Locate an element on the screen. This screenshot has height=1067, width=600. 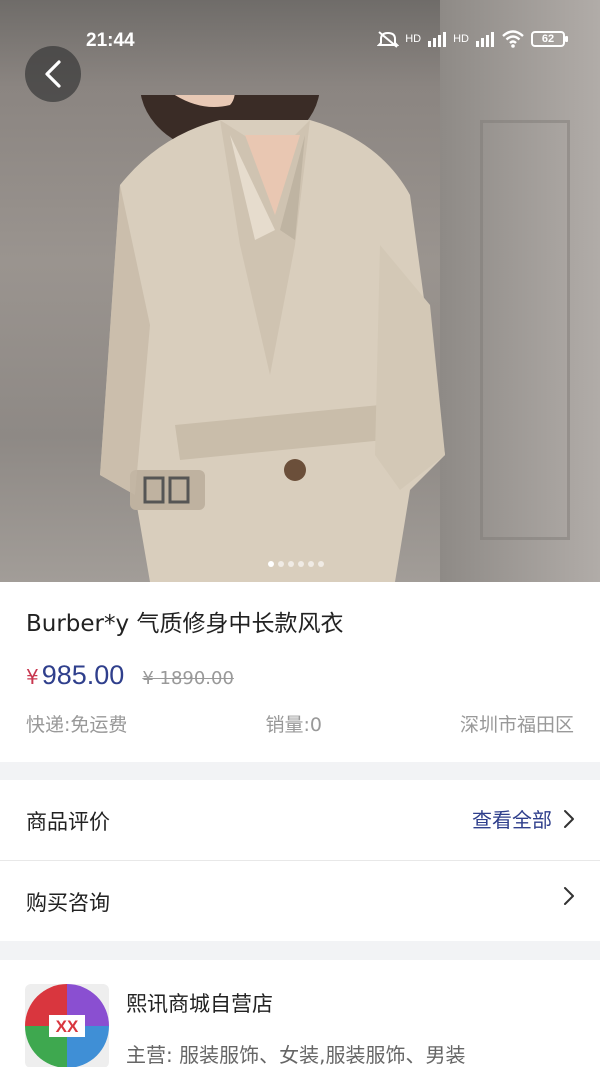
chevron-left-icon is located at coordinates (53, 74).